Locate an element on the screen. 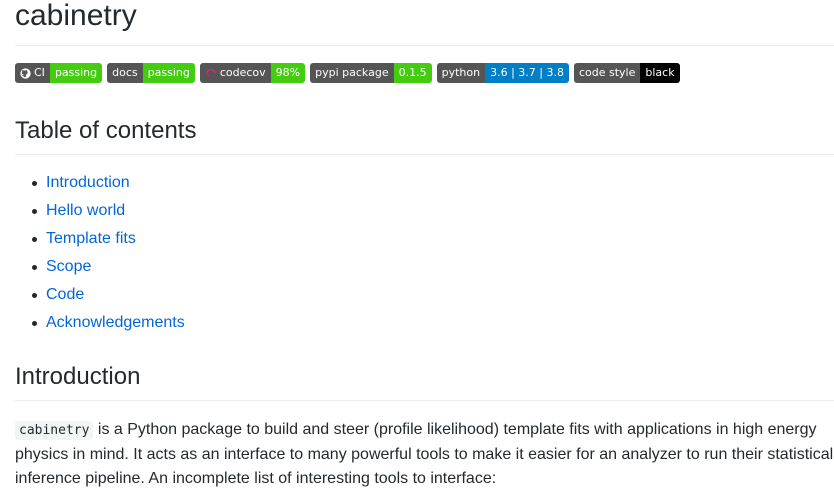  introduction-divider is located at coordinates (424, 400).